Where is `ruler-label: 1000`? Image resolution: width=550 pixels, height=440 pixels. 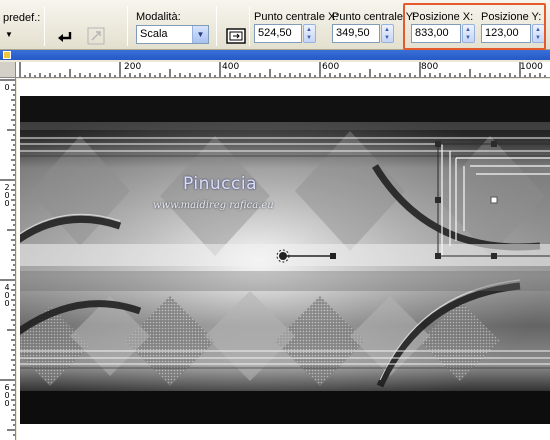
ruler-label: 1000 is located at coordinates (531, 67).